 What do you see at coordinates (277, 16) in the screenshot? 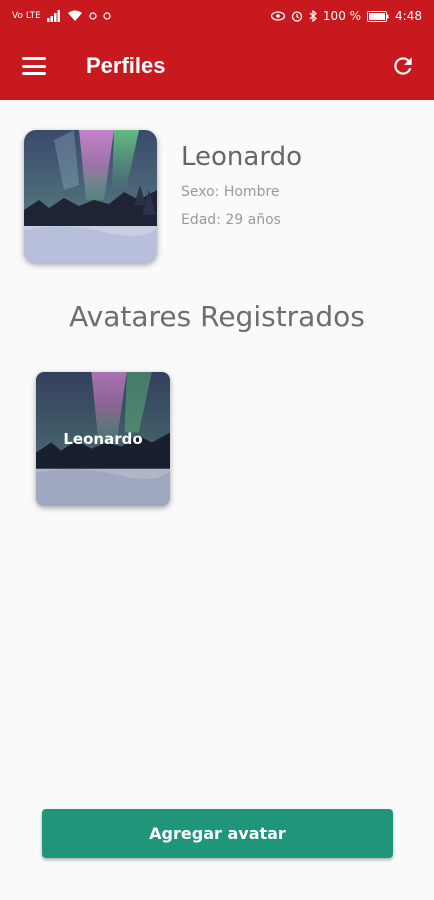
I see `eye-icon` at bounding box center [277, 16].